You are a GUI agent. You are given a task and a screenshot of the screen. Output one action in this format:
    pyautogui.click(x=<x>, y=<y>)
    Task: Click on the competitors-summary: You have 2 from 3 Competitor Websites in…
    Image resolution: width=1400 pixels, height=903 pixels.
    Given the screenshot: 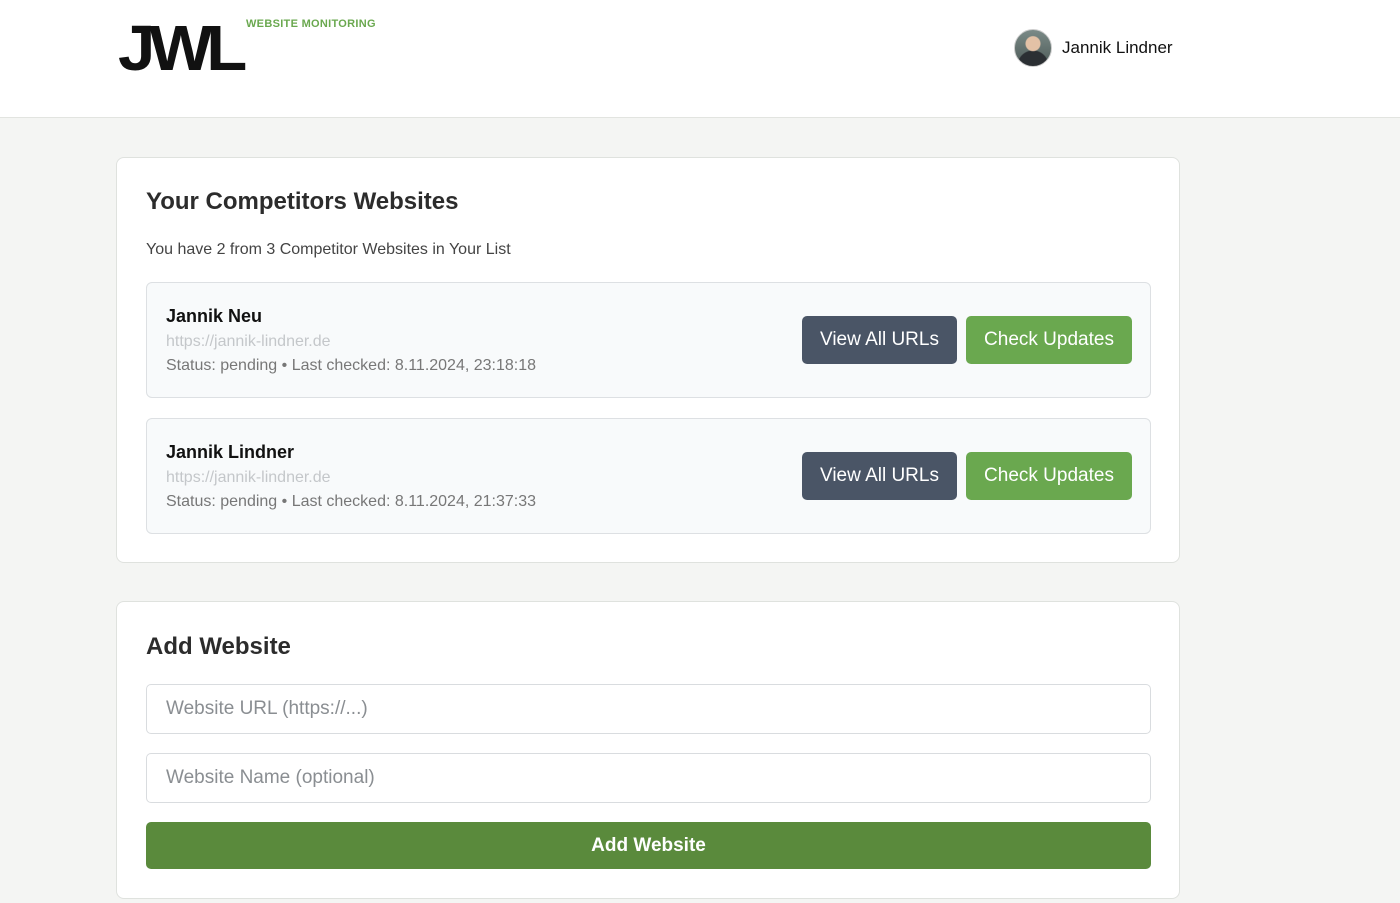 What is the action you would take?
    pyautogui.click(x=328, y=249)
    